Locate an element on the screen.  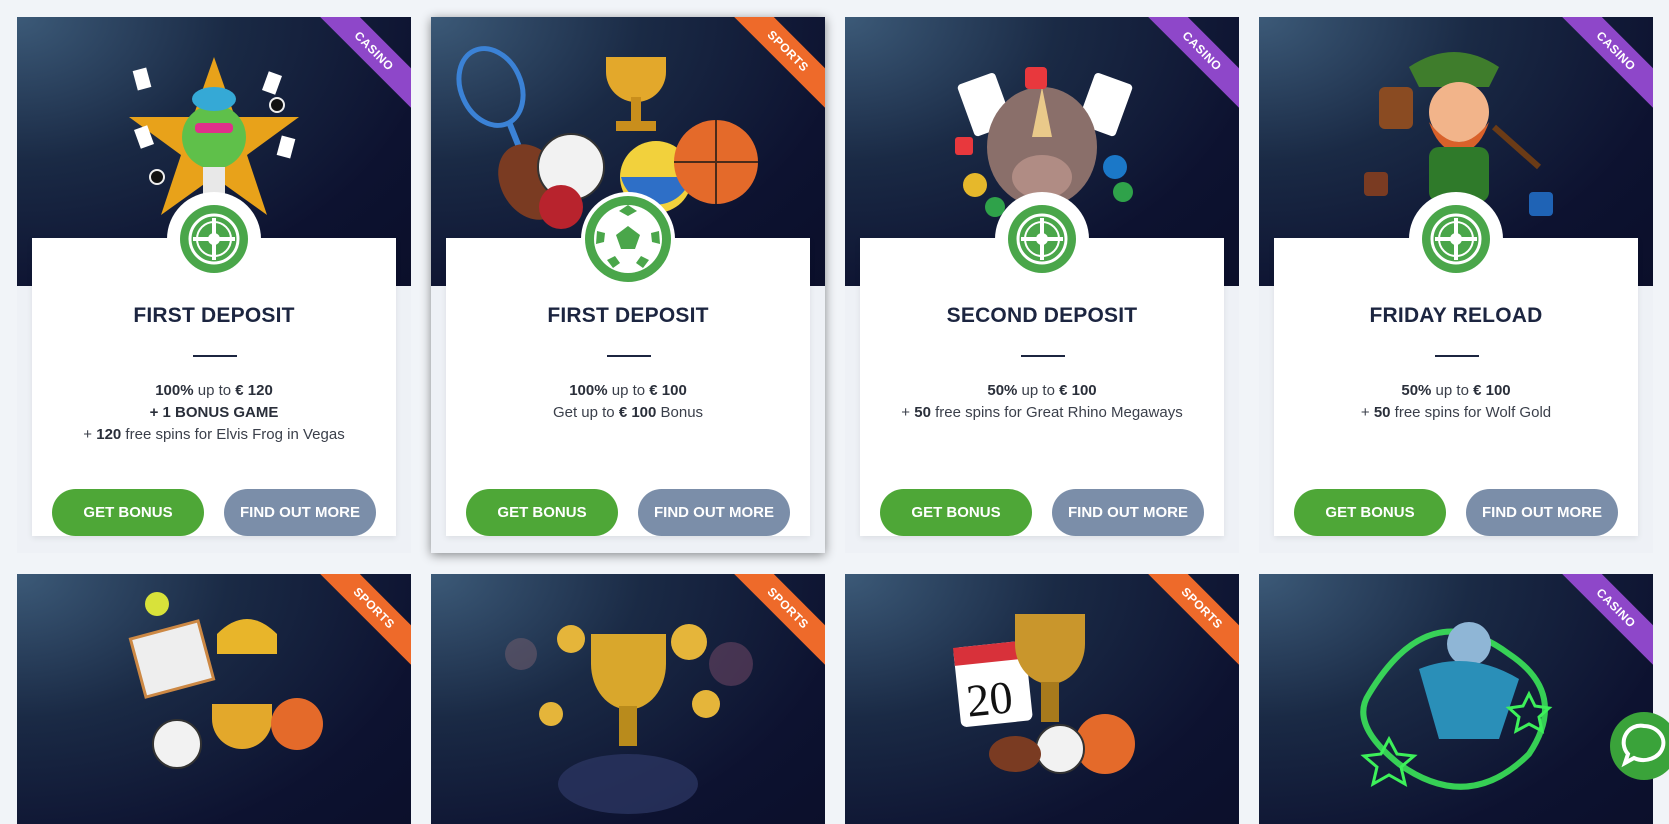
live-chat-button is located at coordinates (1639, 746).